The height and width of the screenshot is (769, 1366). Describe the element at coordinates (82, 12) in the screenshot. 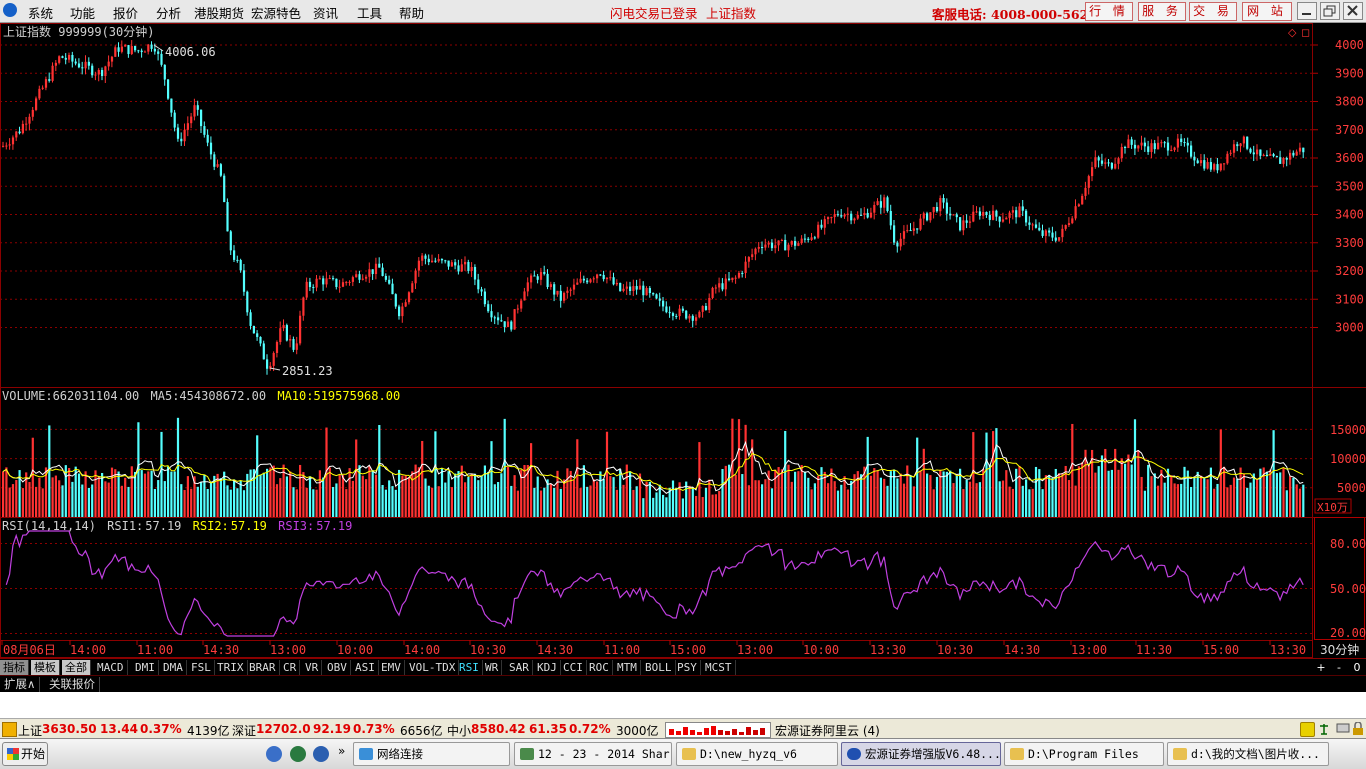

I see `menu-function: 功能` at that location.